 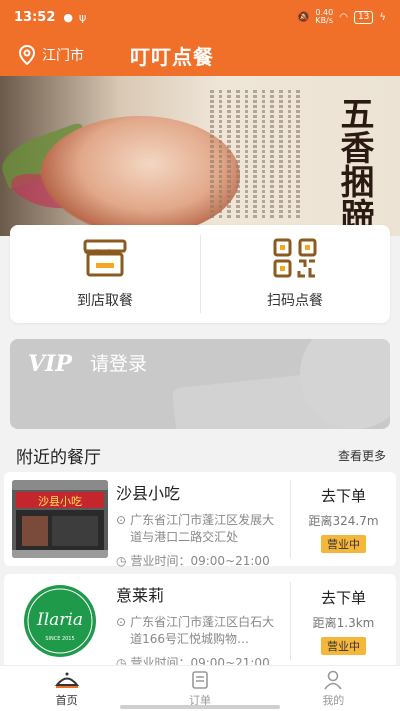 What do you see at coordinates (333, 700) in the screenshot?
I see `tab-profile-label: 我的` at bounding box center [333, 700].